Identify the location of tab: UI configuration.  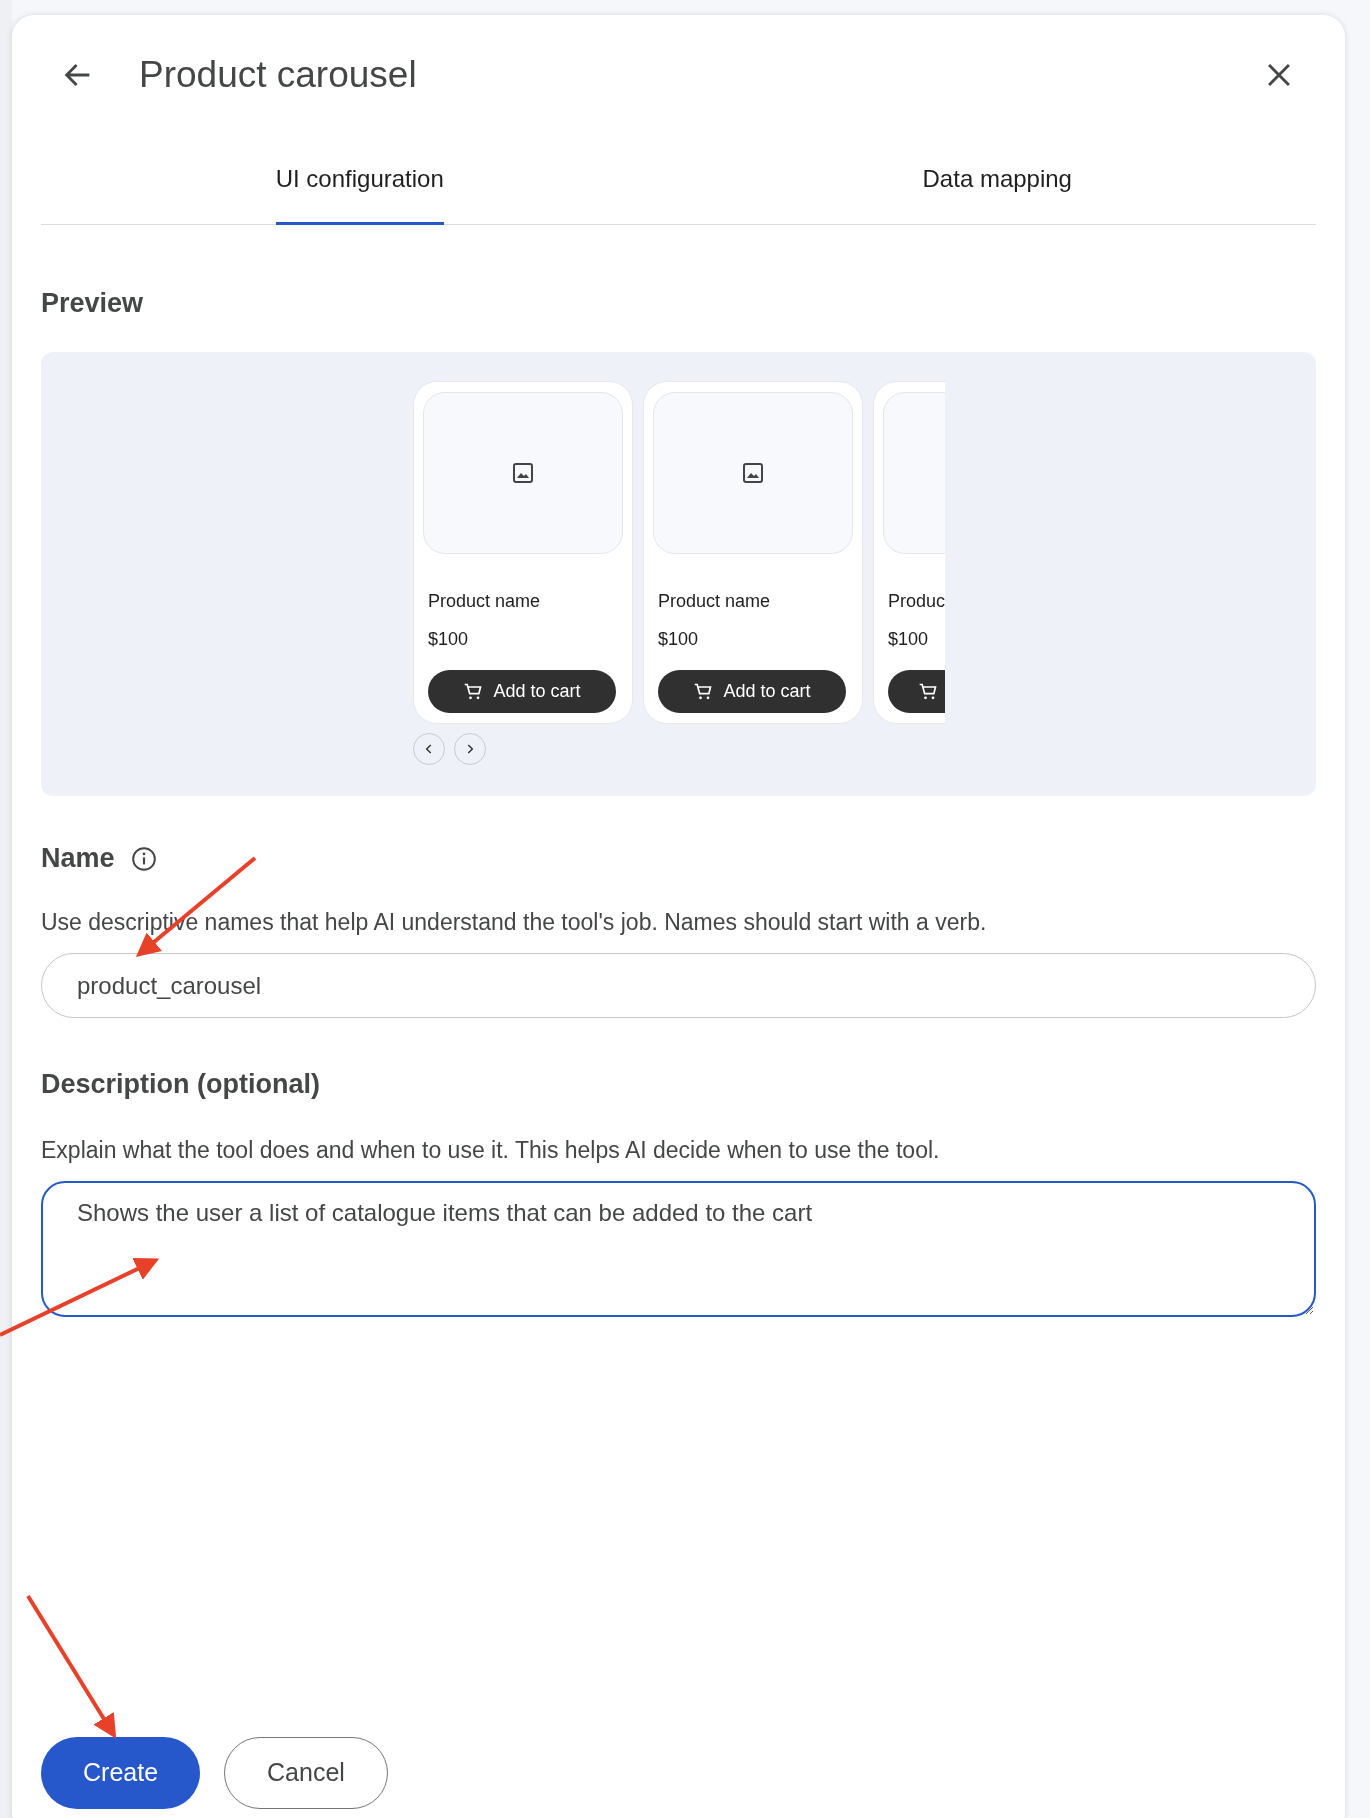
(359, 193).